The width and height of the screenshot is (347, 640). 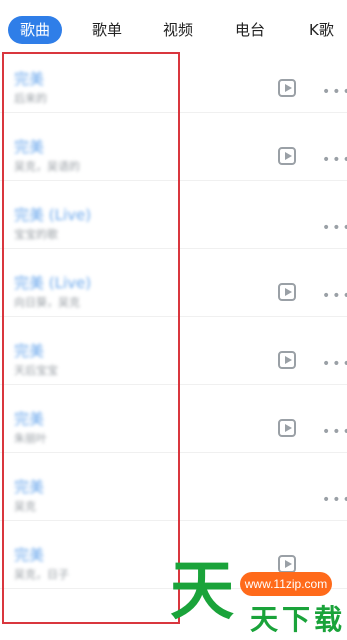 I want to click on song-artist: 宝宝的歌, so click(x=36, y=234).